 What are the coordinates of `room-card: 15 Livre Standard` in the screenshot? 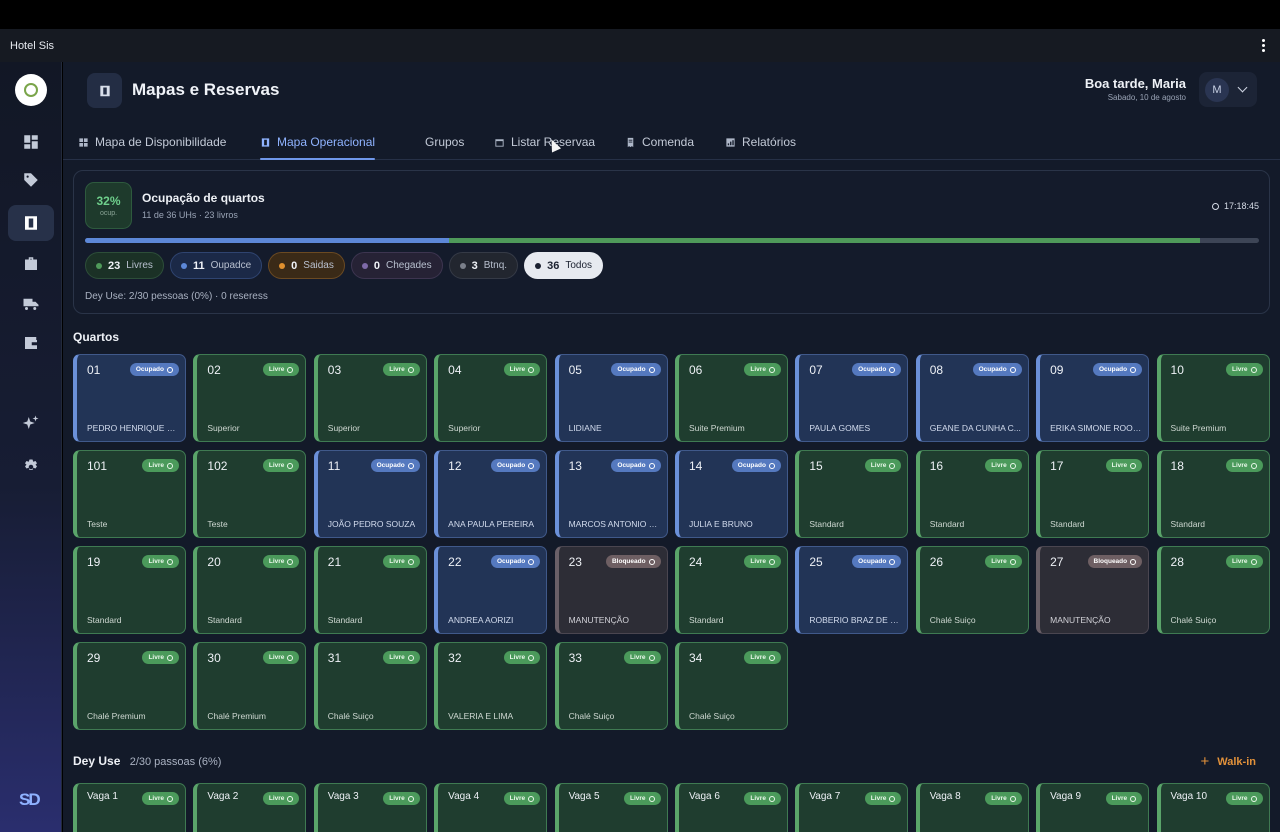 It's located at (852, 494).